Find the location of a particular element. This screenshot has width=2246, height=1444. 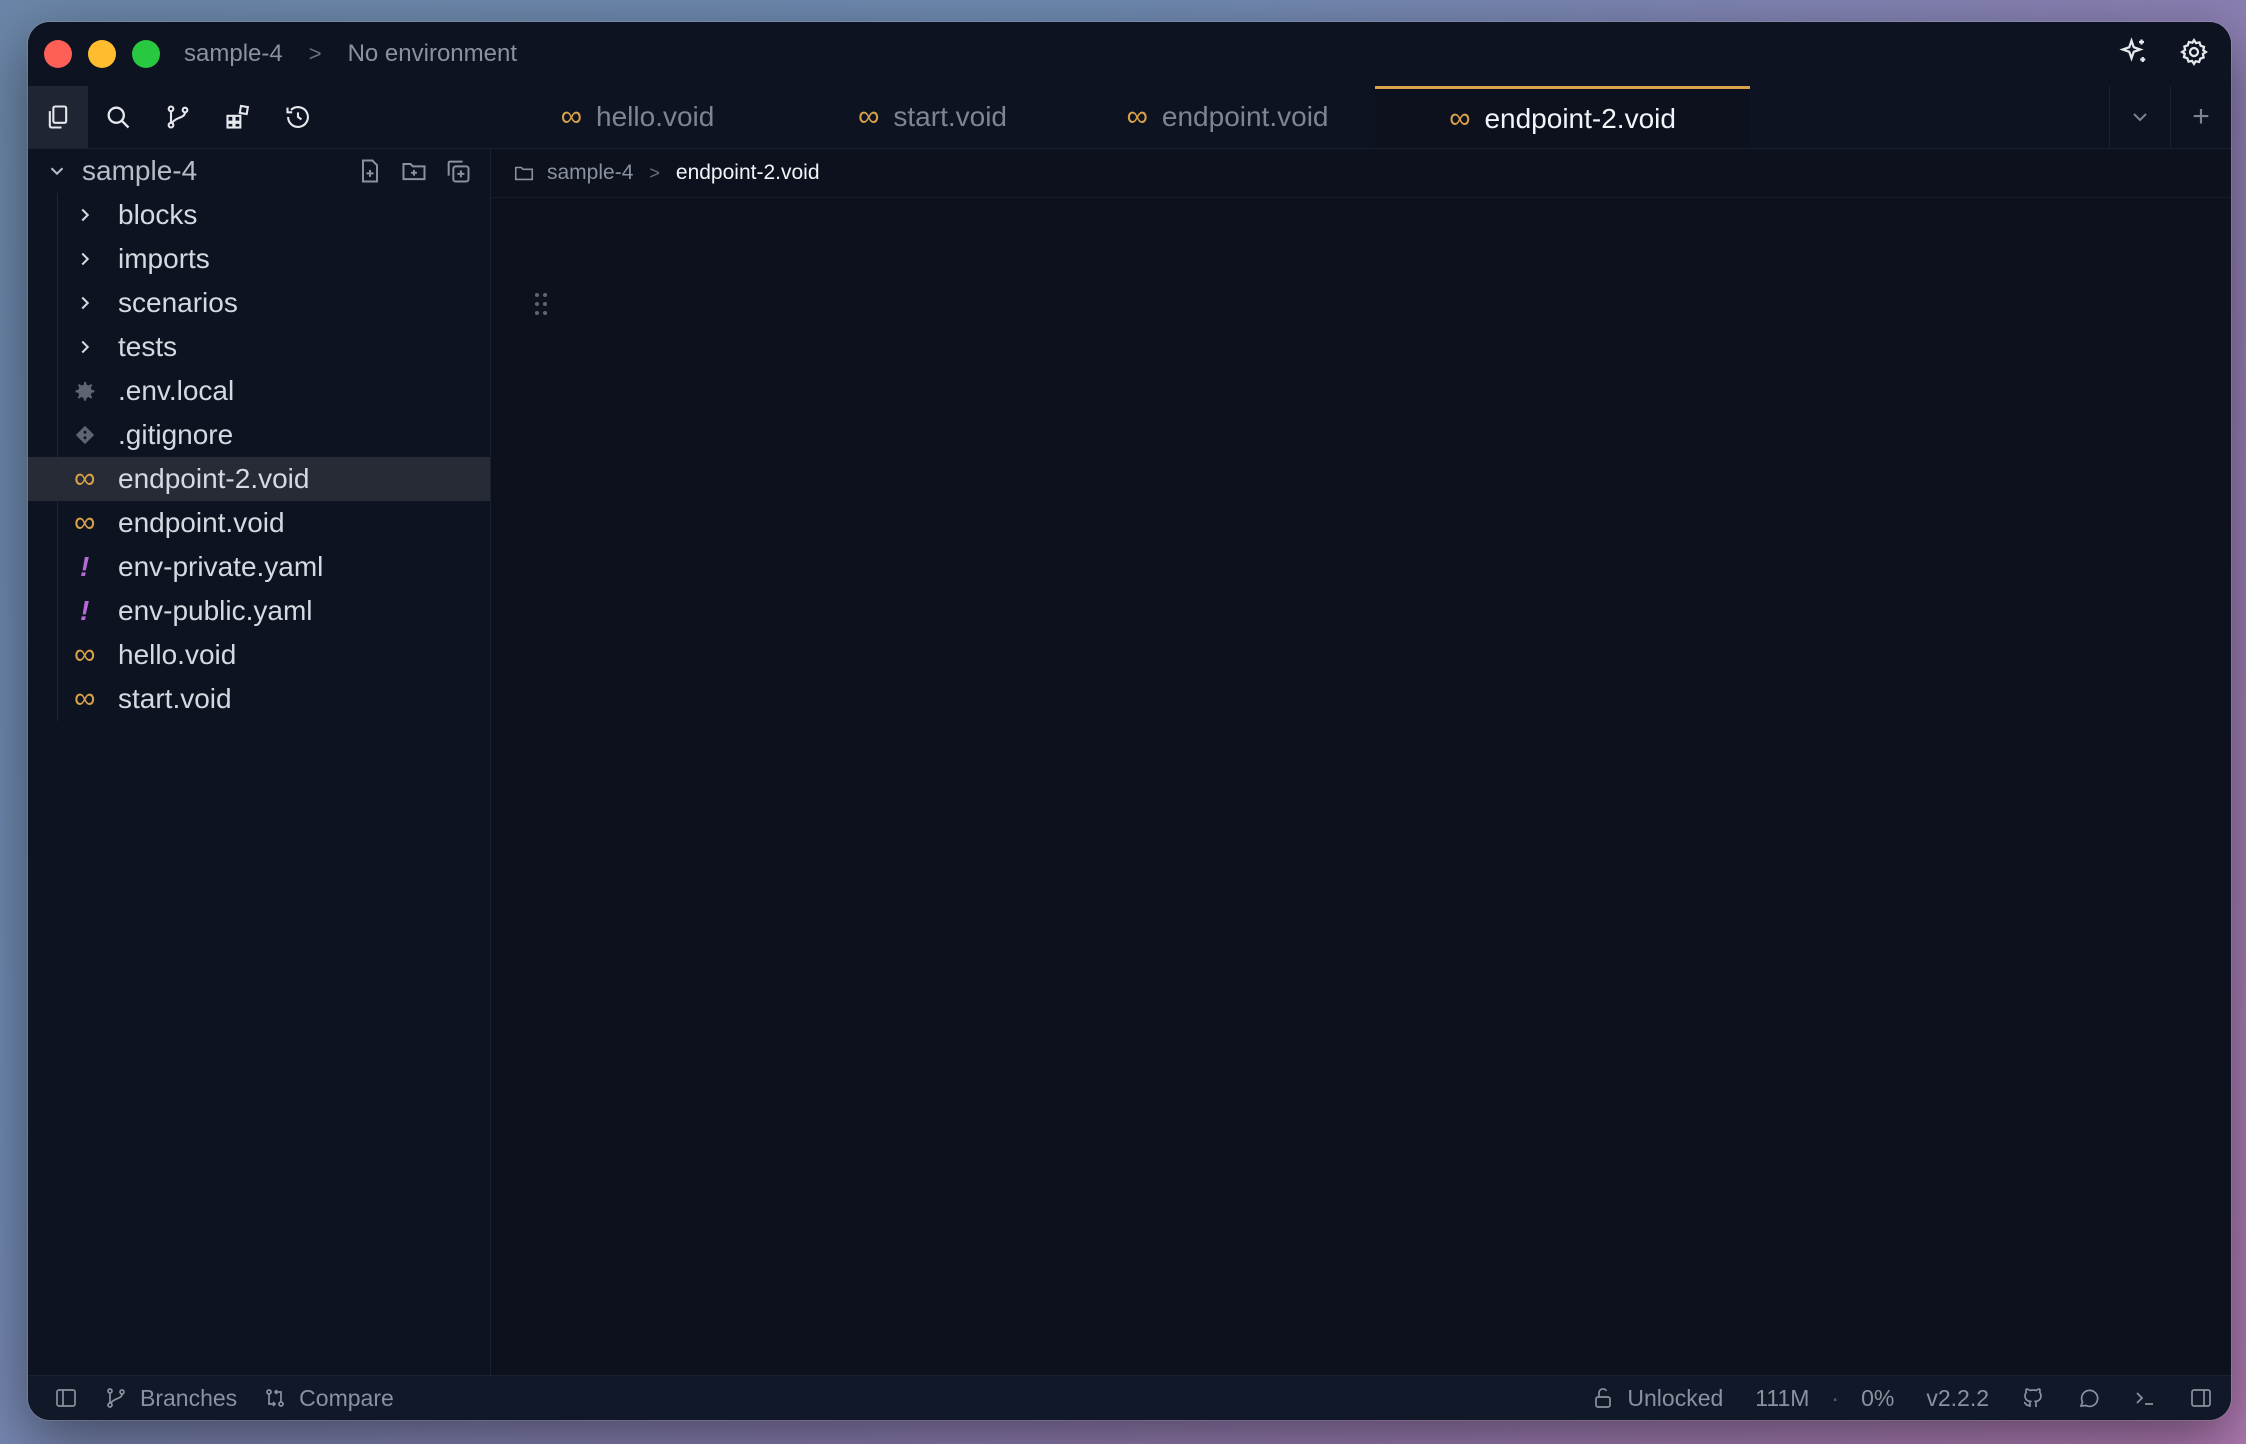

tree-item-label: blocks is located at coordinates (158, 214).